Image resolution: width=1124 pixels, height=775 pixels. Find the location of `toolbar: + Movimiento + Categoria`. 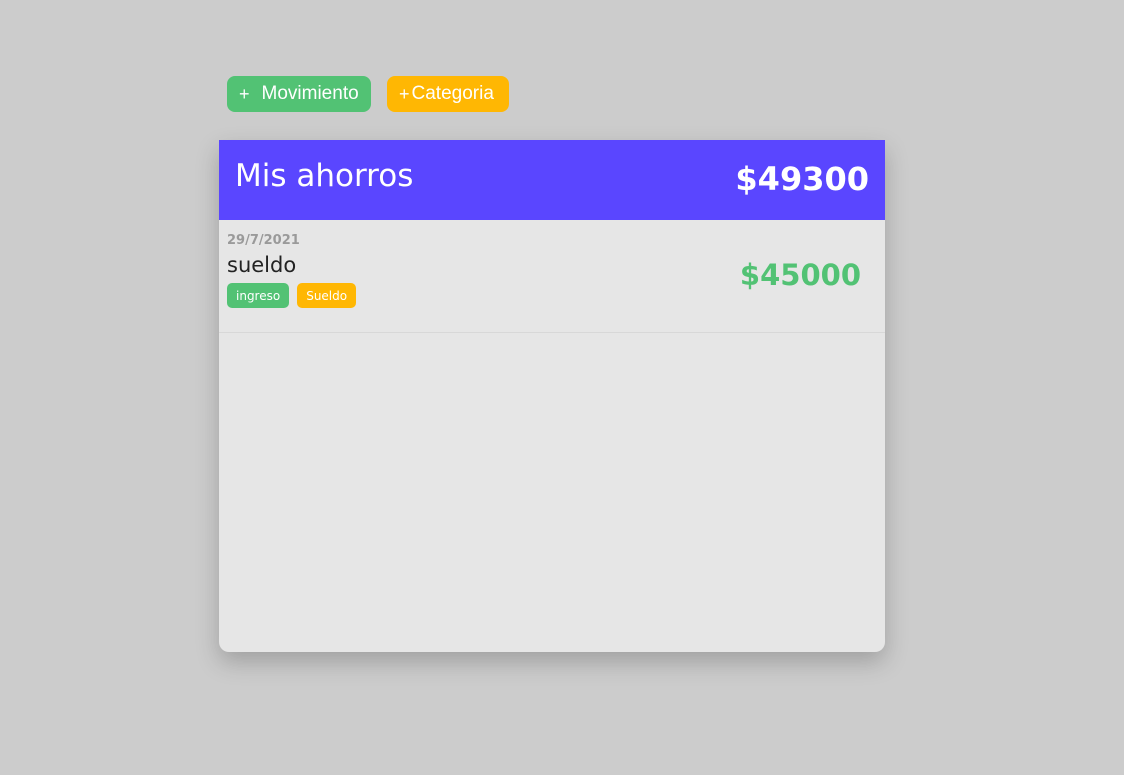

toolbar: + Movimiento + Categoria is located at coordinates (368, 94).